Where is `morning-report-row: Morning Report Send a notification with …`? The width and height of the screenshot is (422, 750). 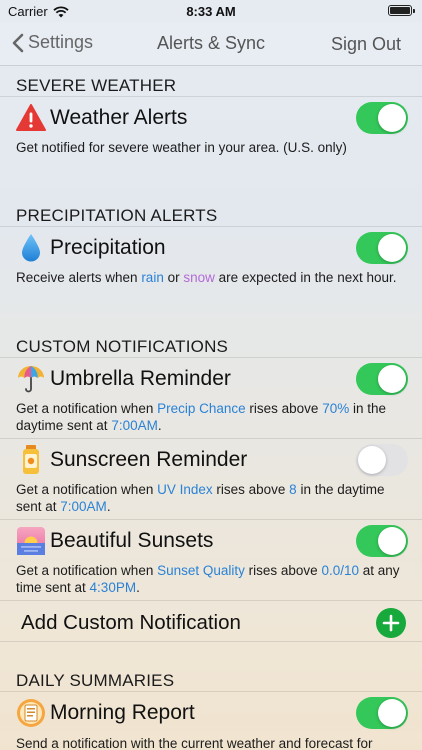 morning-report-row: Morning Report Send a notification with … is located at coordinates (211, 720).